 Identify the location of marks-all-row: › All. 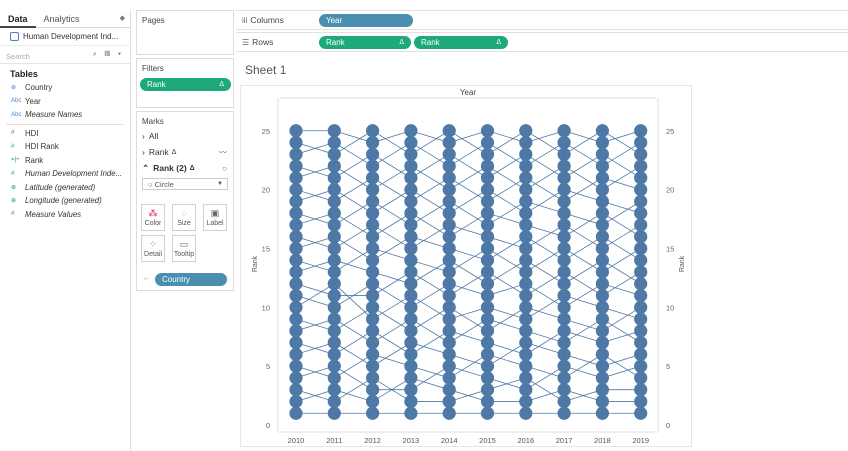
(185, 136).